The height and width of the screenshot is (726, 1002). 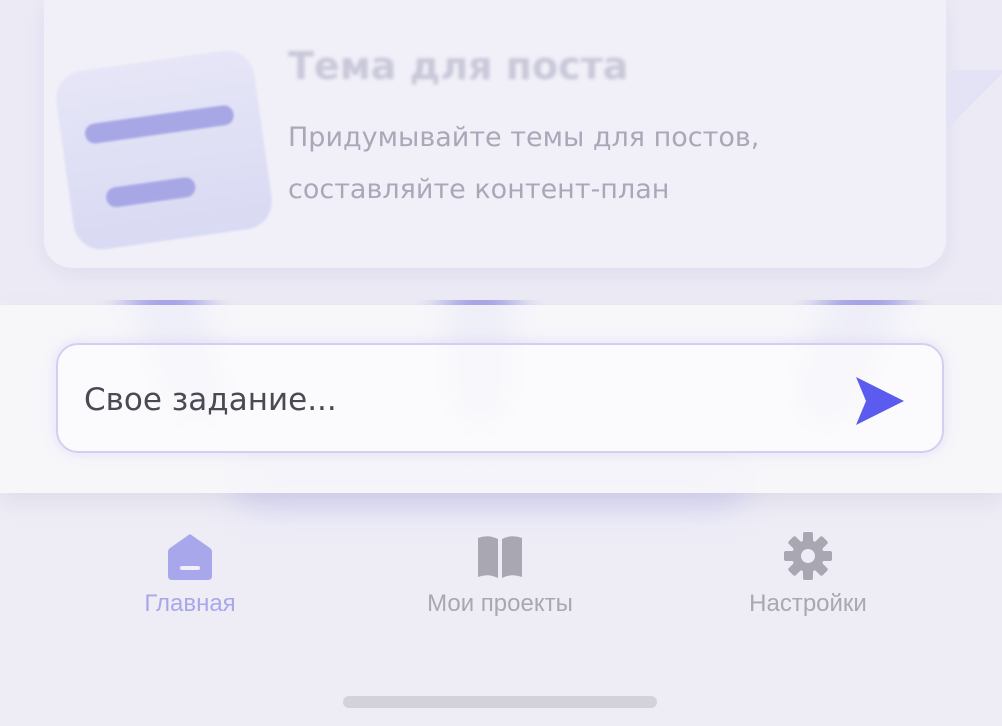 I want to click on tab-label: Мои проекты, so click(x=500, y=603).